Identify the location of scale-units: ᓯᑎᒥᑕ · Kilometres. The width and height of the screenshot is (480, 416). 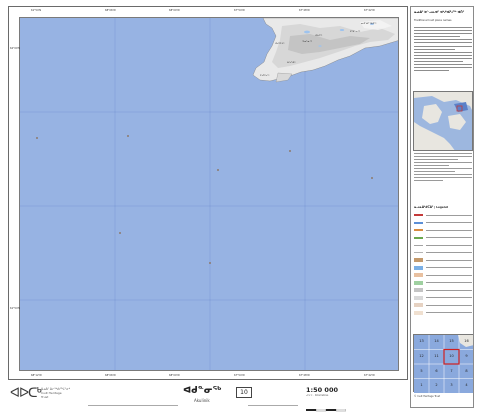
(317, 395).